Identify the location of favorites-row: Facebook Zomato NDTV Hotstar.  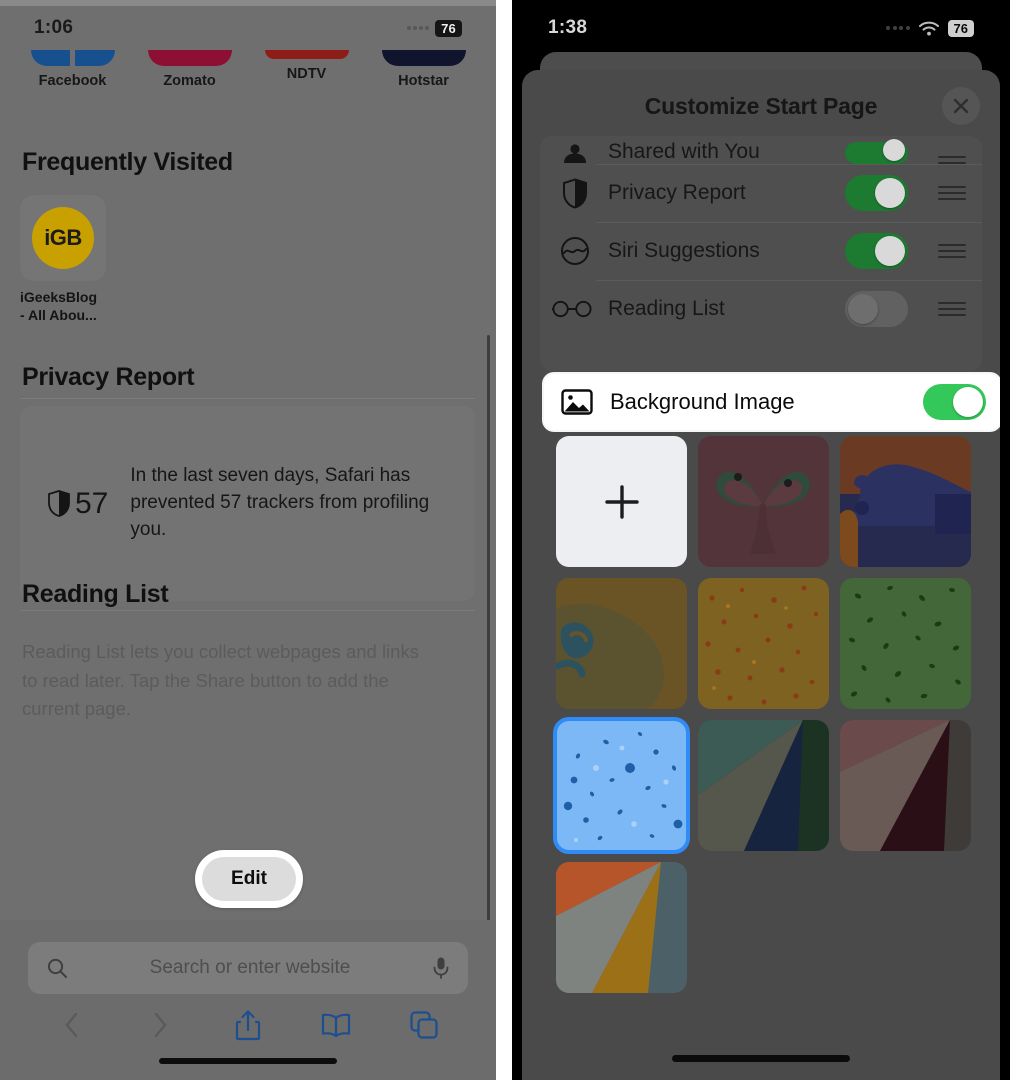
(248, 80).